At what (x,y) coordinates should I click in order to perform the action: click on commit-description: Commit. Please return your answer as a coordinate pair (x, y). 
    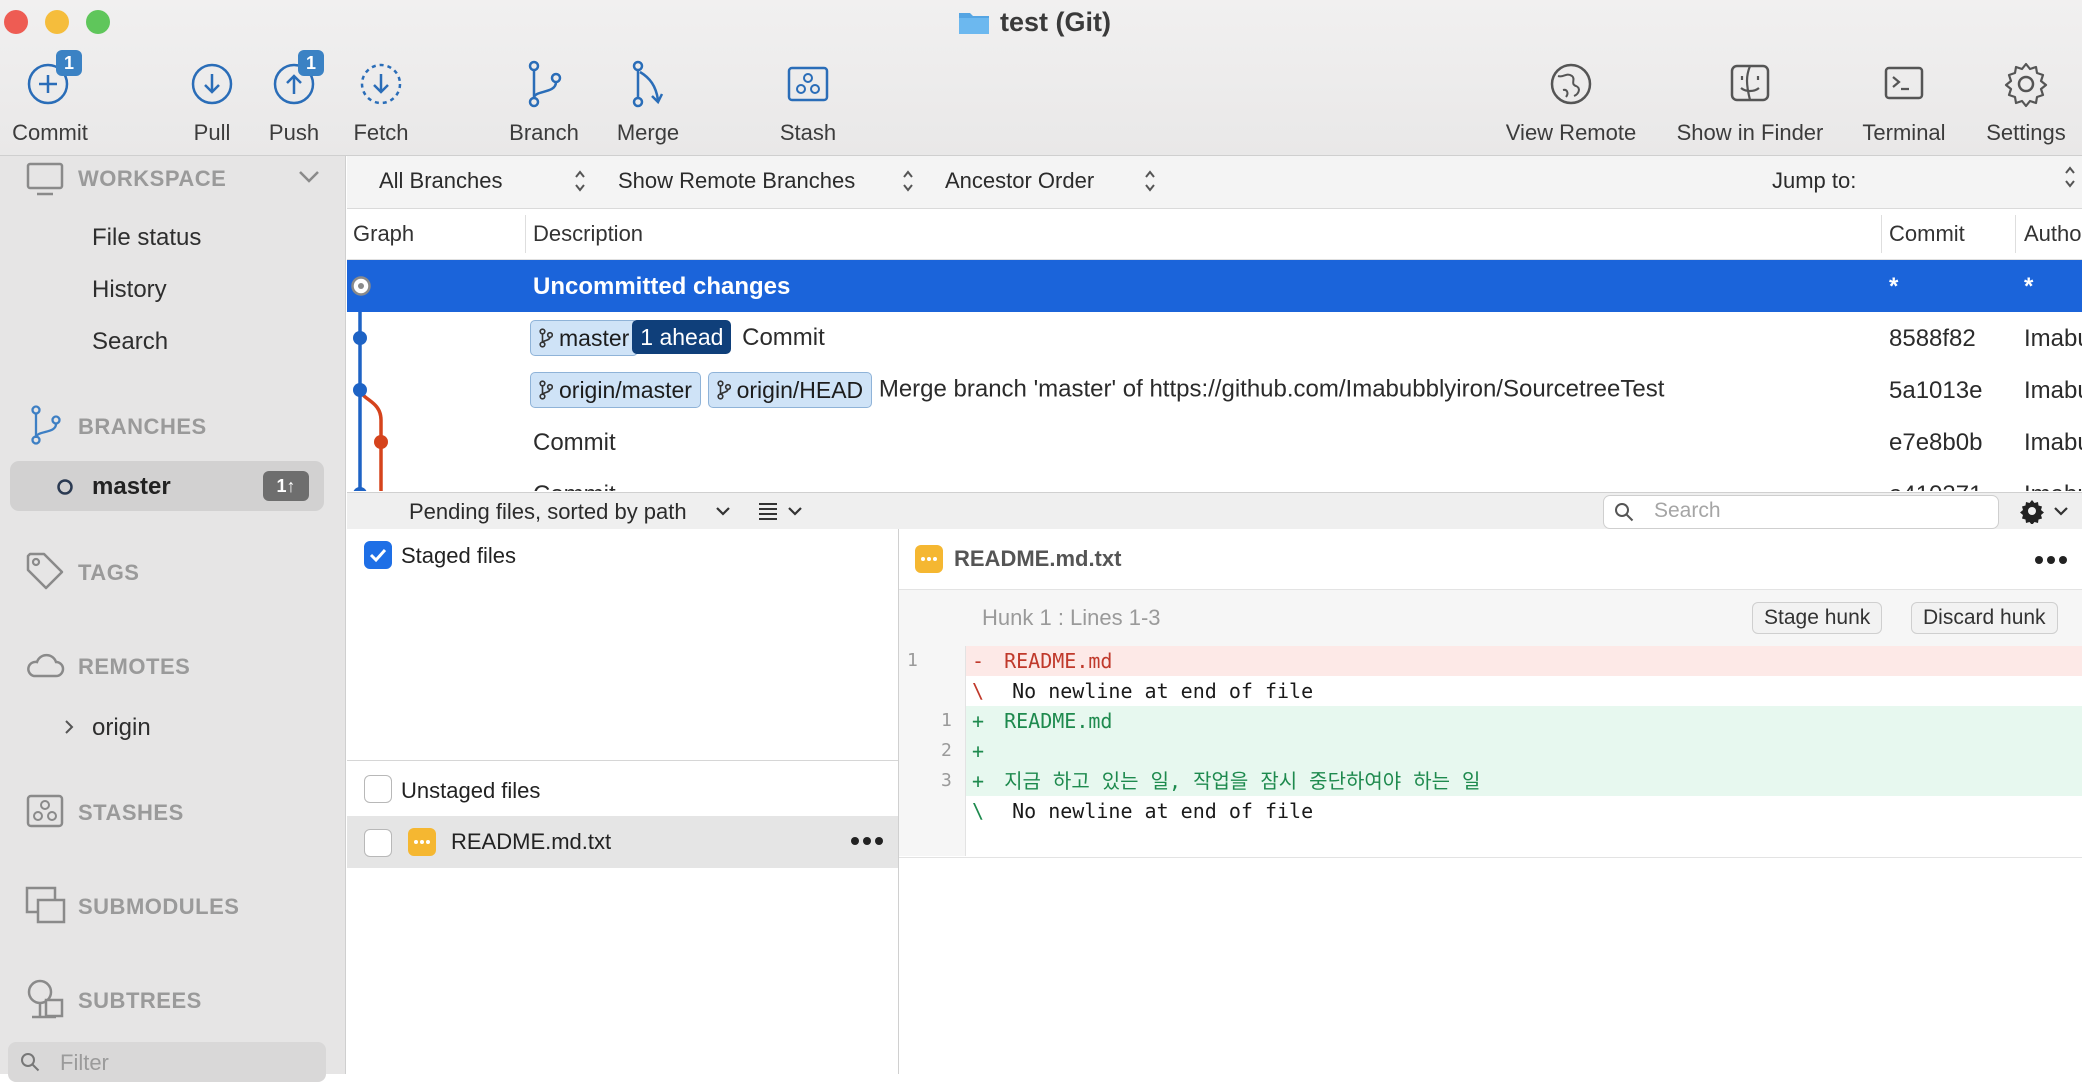
    Looking at the image, I should click on (574, 442).